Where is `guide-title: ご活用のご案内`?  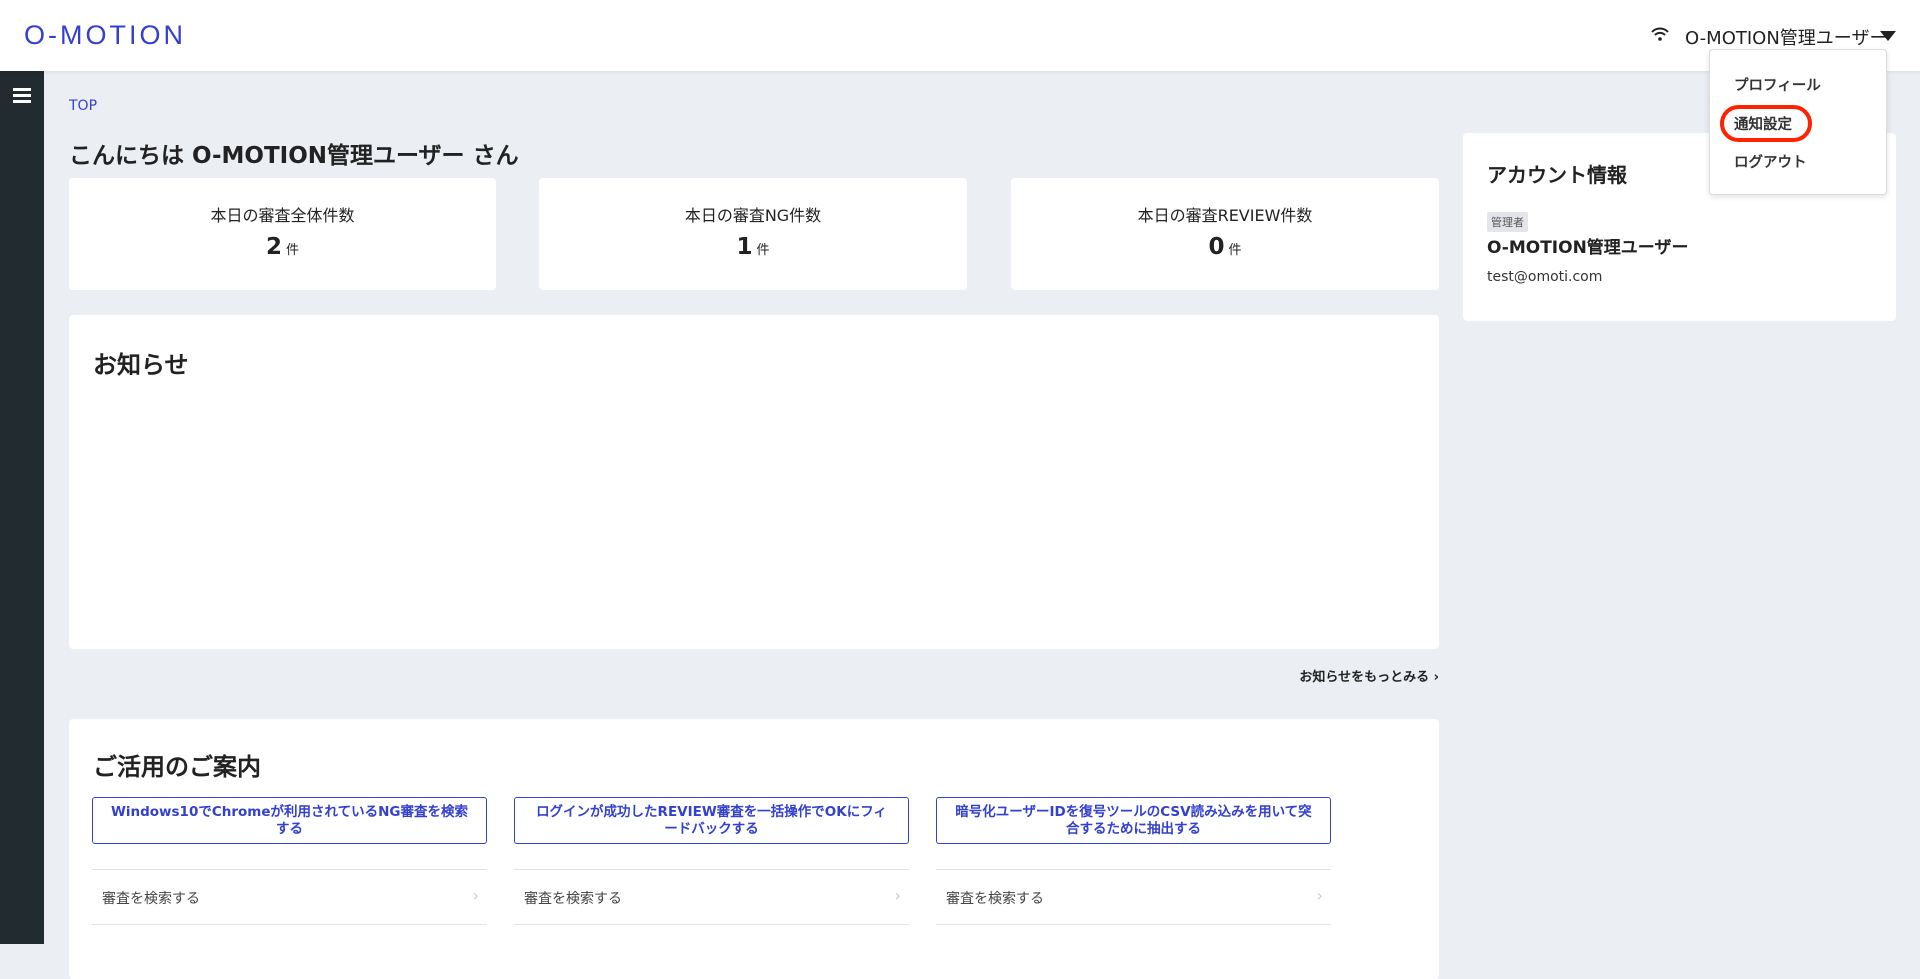 guide-title: ご活用のご案内 is located at coordinates (177, 767).